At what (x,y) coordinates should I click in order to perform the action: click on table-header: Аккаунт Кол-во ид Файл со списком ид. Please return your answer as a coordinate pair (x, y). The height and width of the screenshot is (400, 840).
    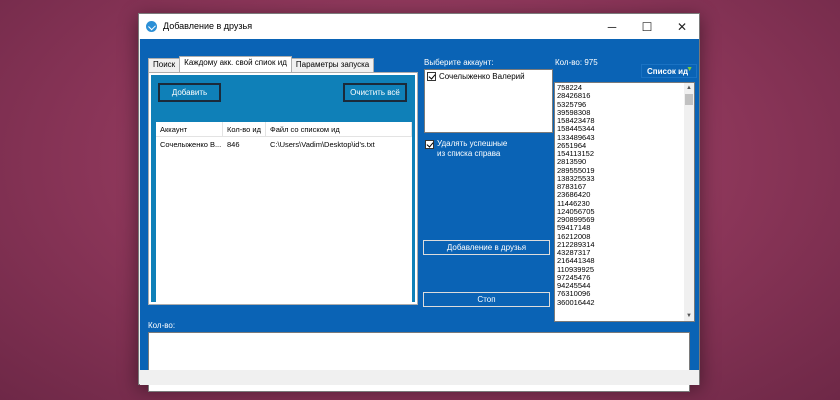
    Looking at the image, I should click on (284, 129).